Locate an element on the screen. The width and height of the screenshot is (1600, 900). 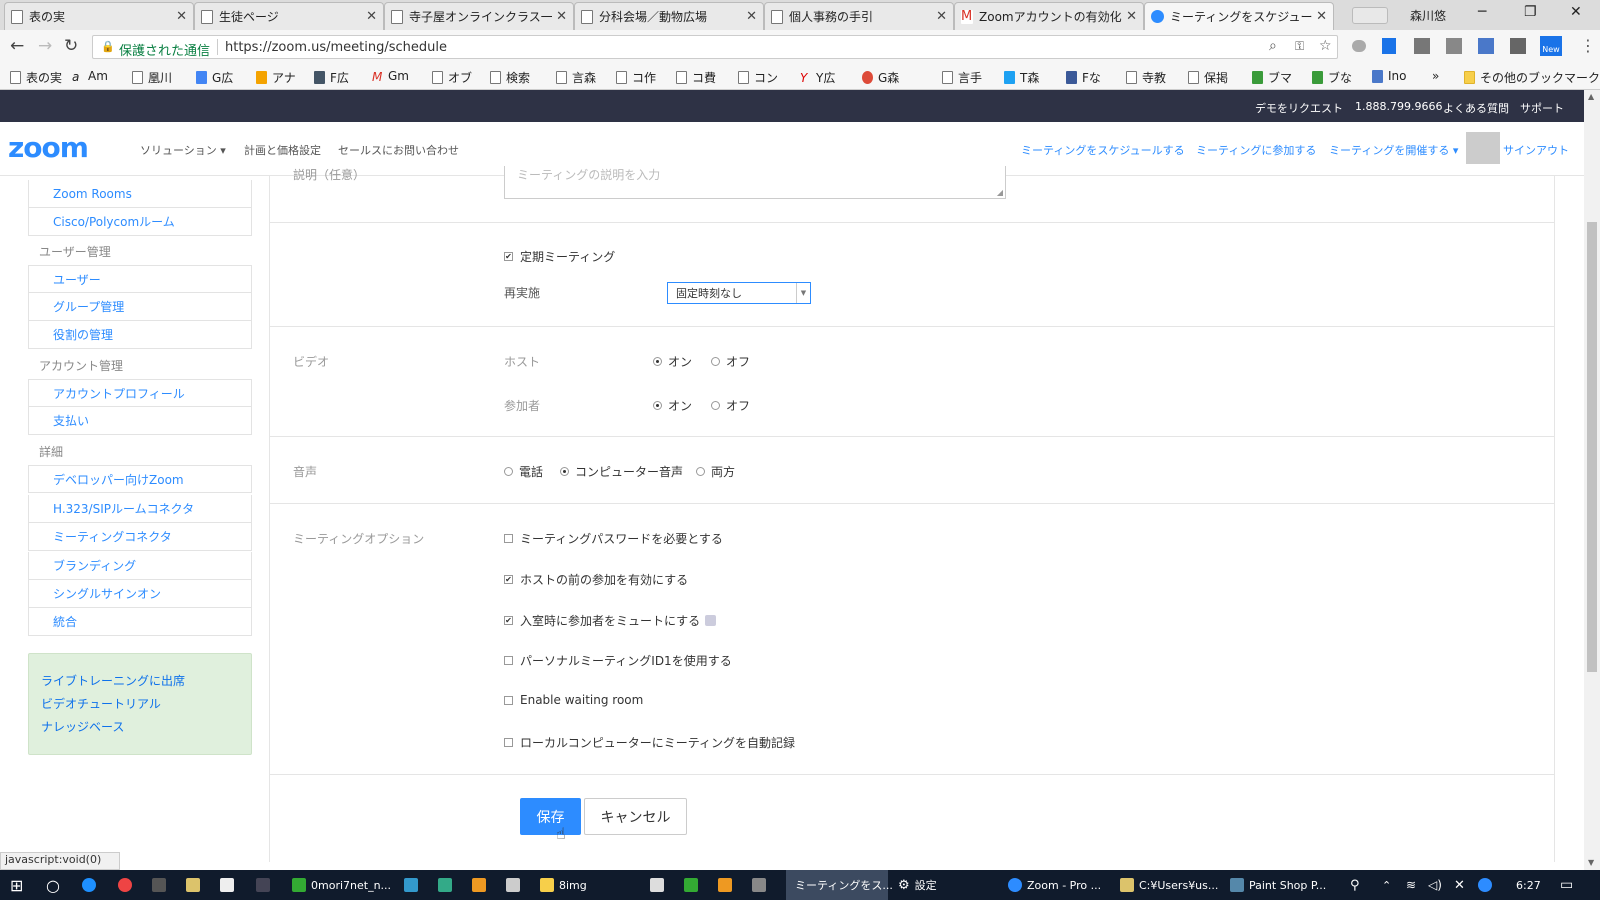
extension-new-icon: New is located at coordinates (1551, 46).